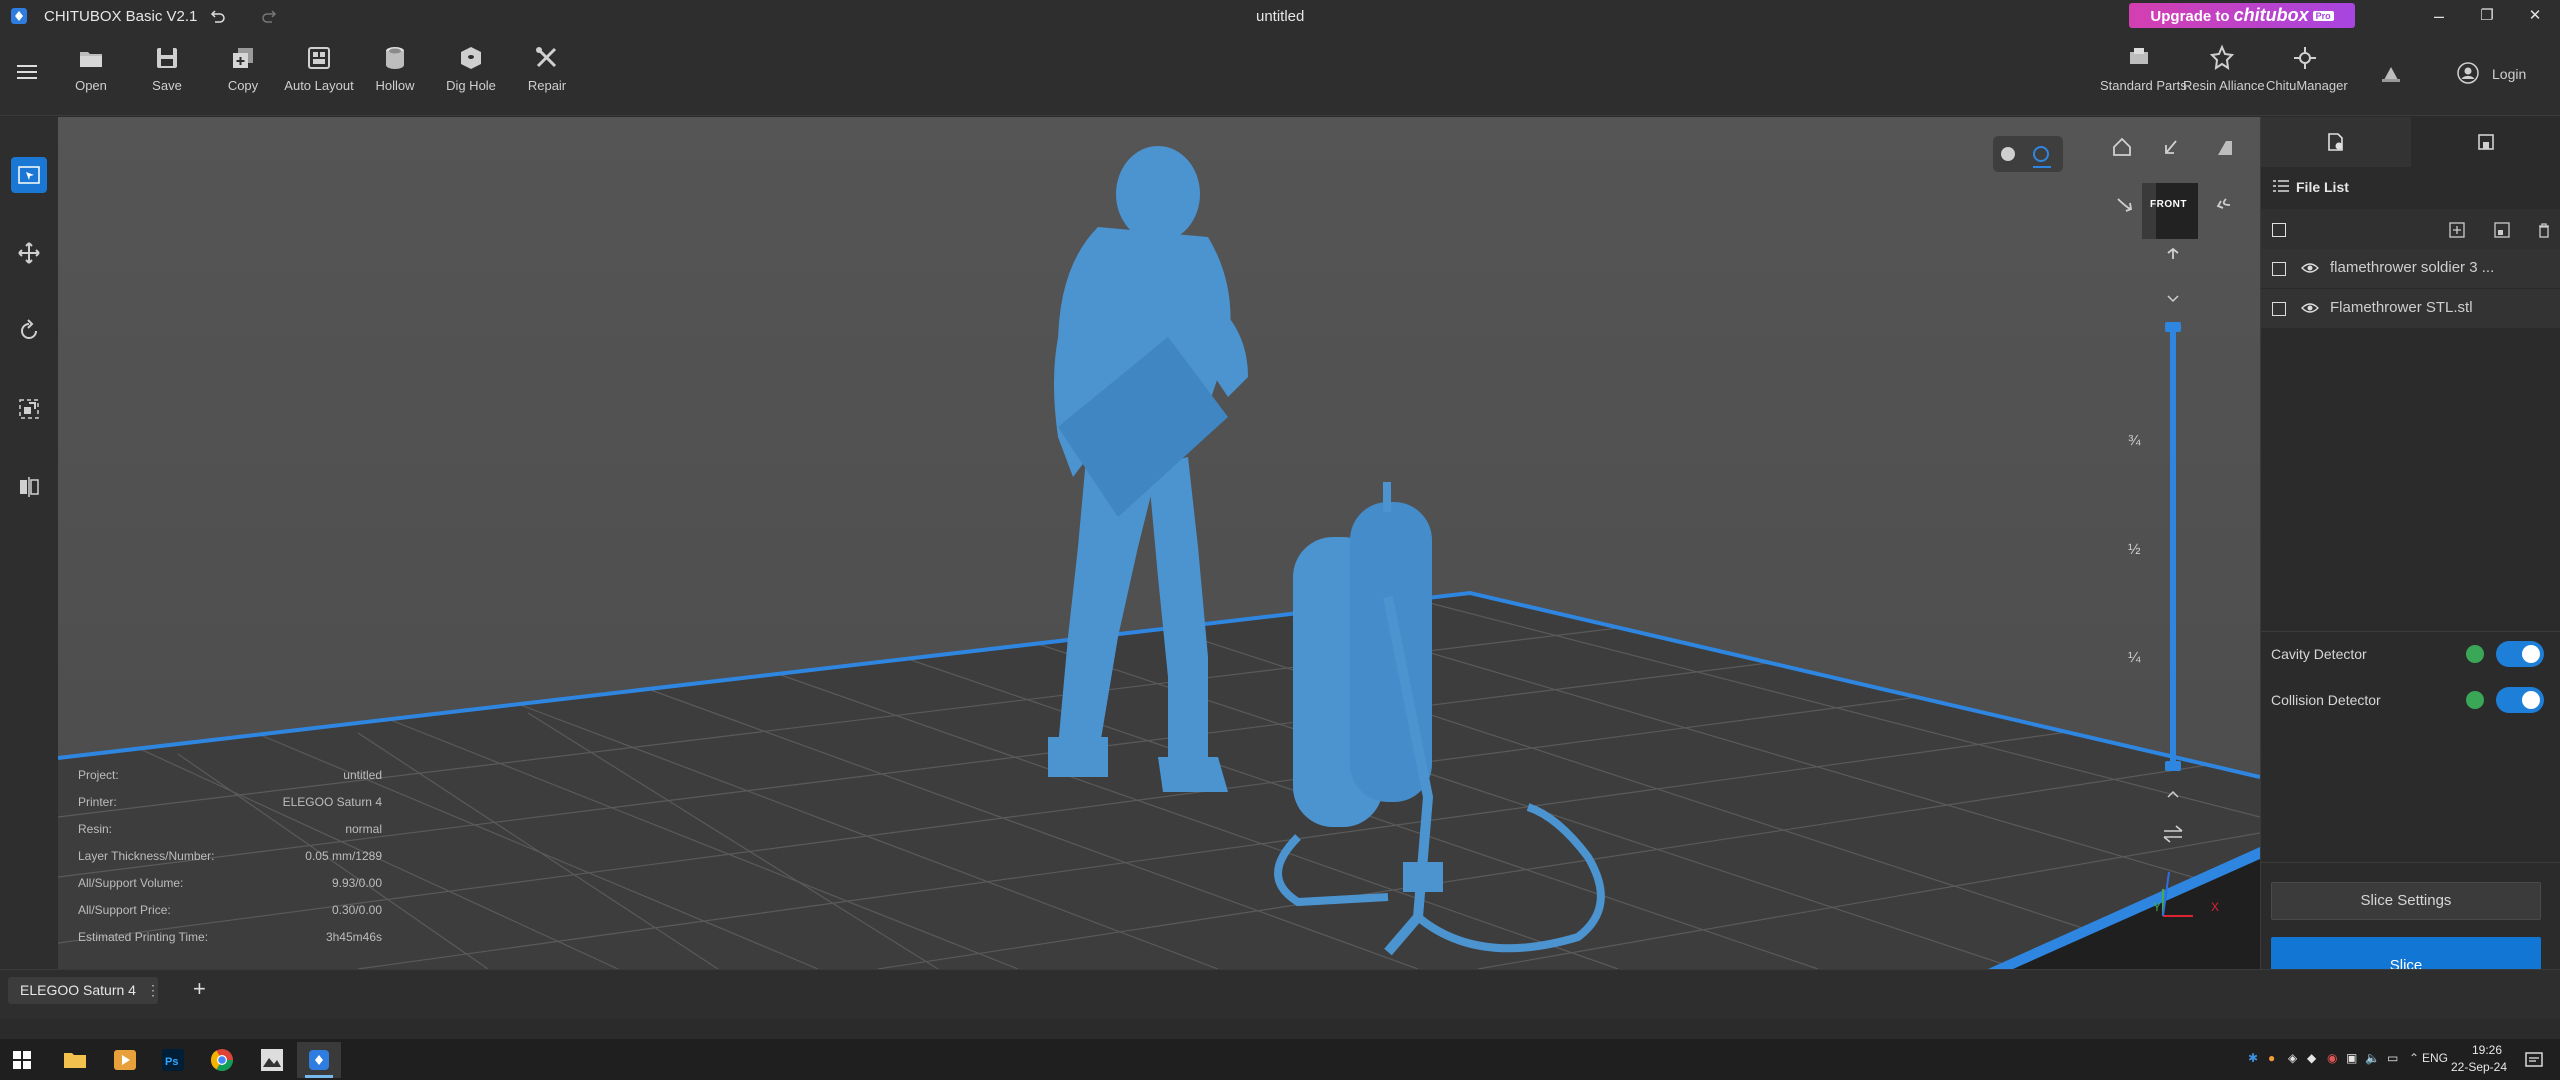 The height and width of the screenshot is (1080, 2560). What do you see at coordinates (2509, 74) in the screenshot?
I see `login-link: Login` at bounding box center [2509, 74].